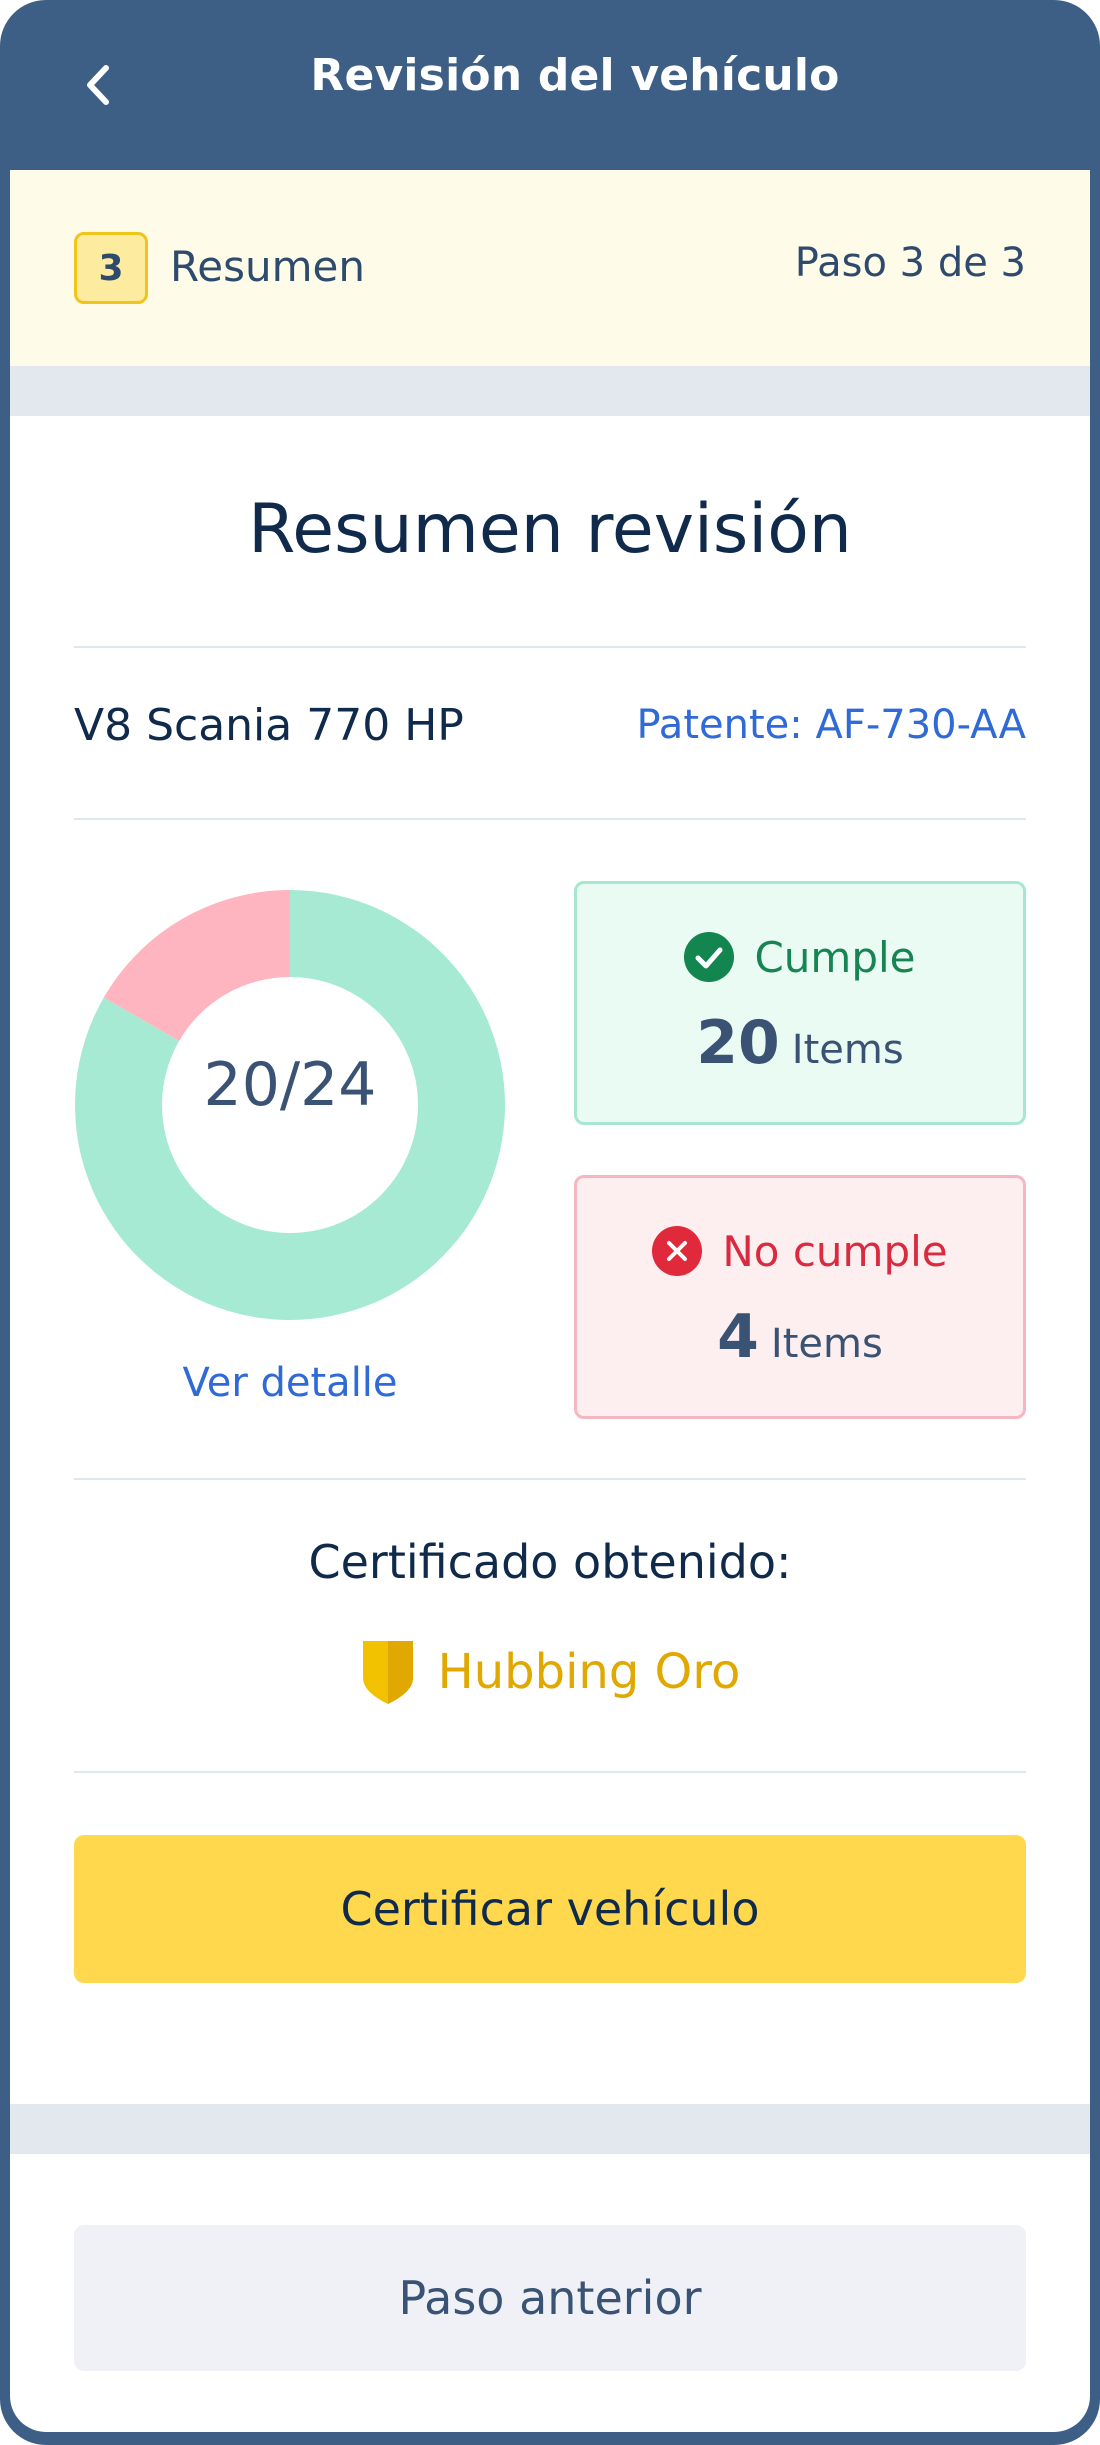 The height and width of the screenshot is (2445, 1100). What do you see at coordinates (826, 1344) in the screenshot?
I see `non-compliant-unit: Items` at bounding box center [826, 1344].